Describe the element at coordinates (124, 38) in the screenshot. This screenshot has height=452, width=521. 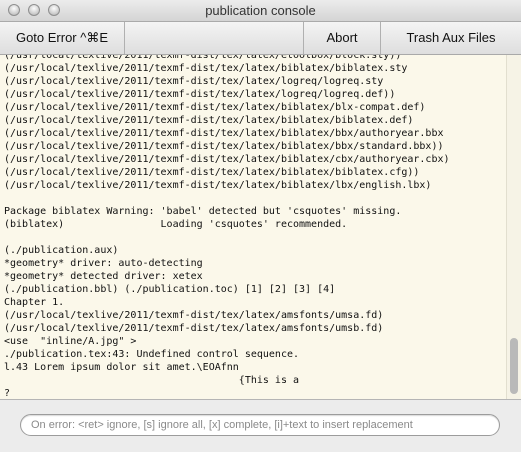
I see `toolbar-divider` at that location.